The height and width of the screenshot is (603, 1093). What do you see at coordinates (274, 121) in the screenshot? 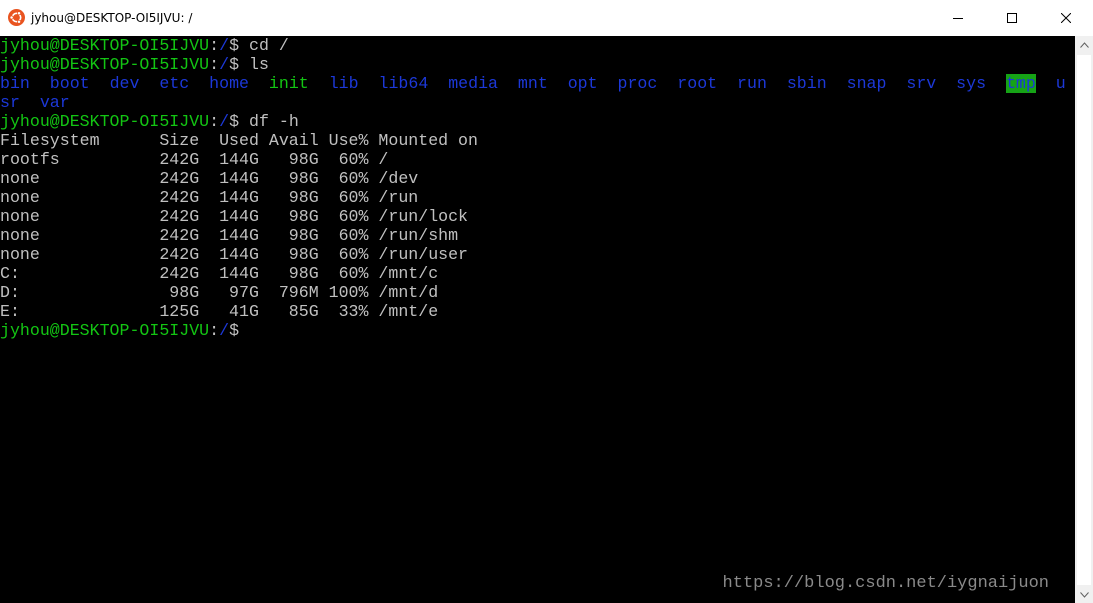
I see `command-text: df -h` at bounding box center [274, 121].